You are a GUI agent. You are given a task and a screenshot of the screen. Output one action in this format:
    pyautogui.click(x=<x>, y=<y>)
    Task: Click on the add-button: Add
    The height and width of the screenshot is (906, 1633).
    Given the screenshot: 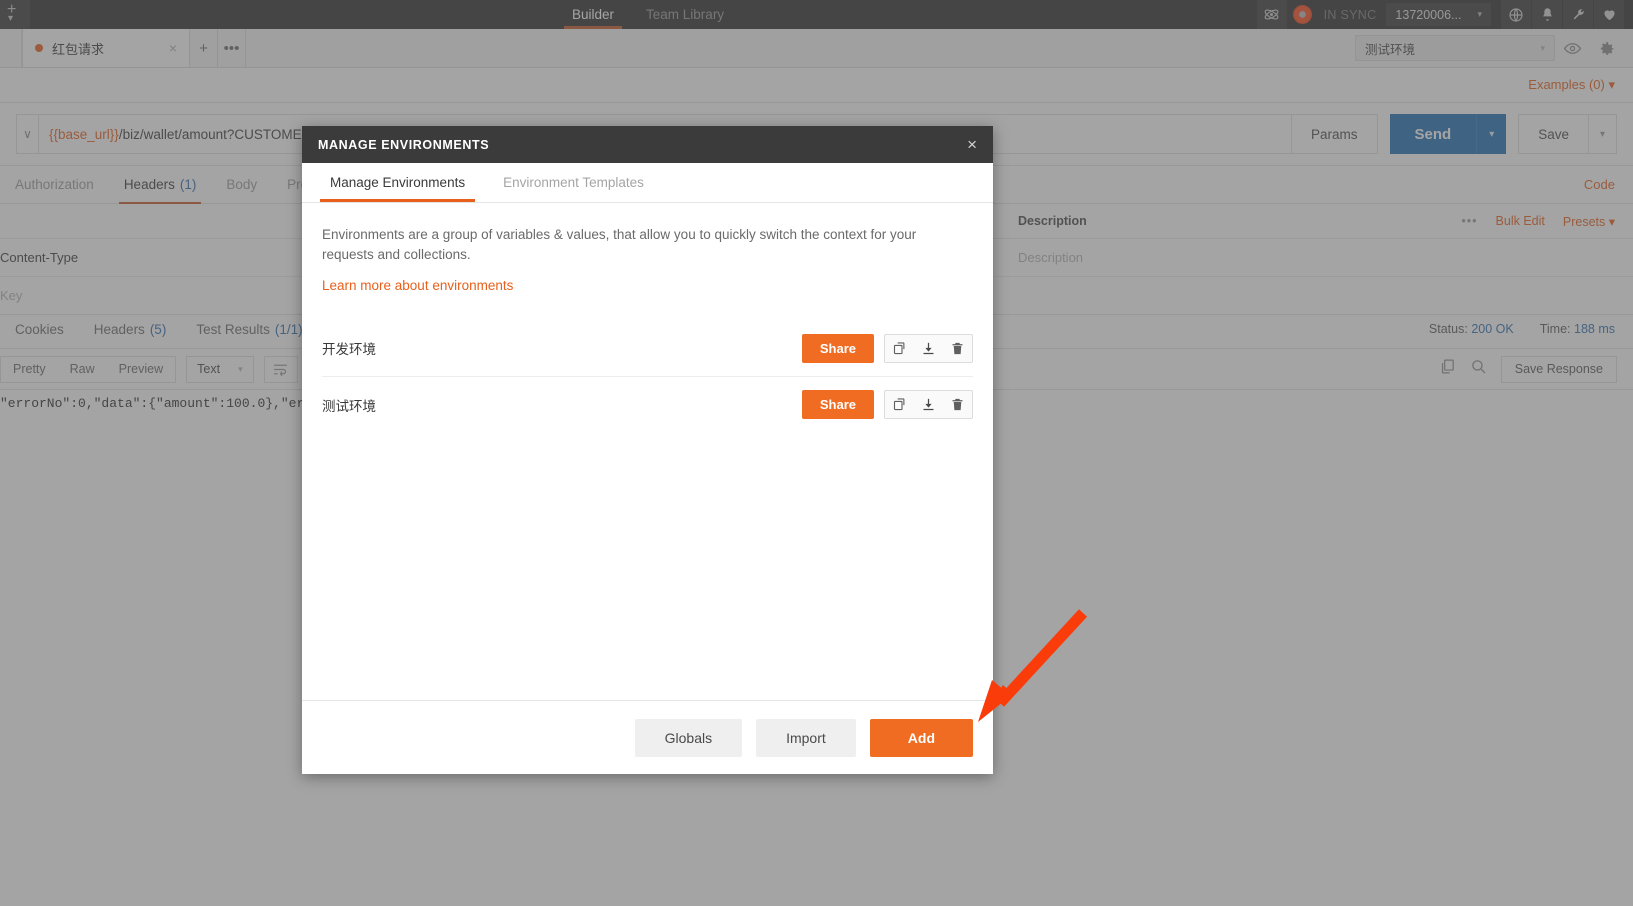 What is the action you would take?
    pyautogui.click(x=921, y=737)
    